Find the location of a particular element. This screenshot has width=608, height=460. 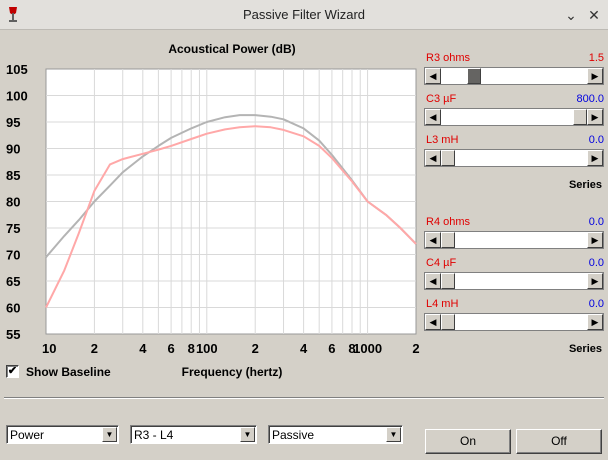

mode-select: Power ▼ is located at coordinates (62, 434).